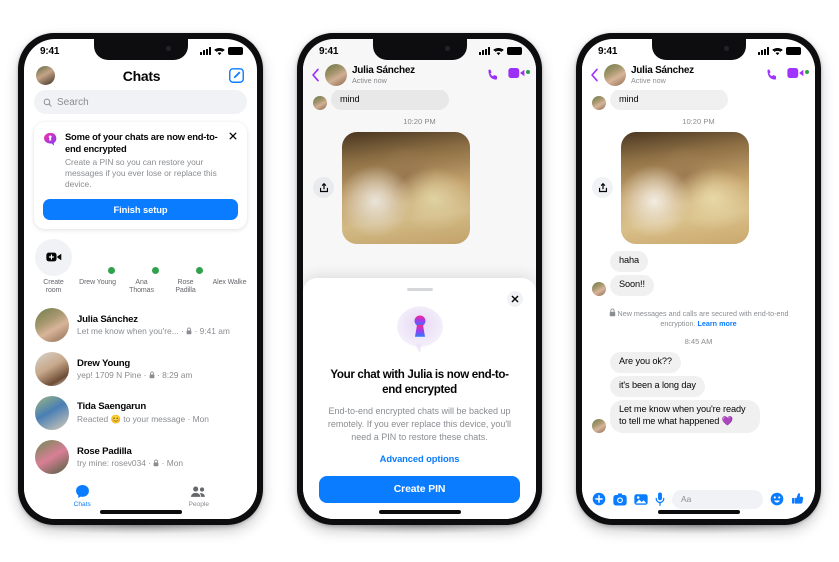 The width and height of the screenshot is (839, 562). What do you see at coordinates (772, 75) in the screenshot?
I see `phone-call-icon` at bounding box center [772, 75].